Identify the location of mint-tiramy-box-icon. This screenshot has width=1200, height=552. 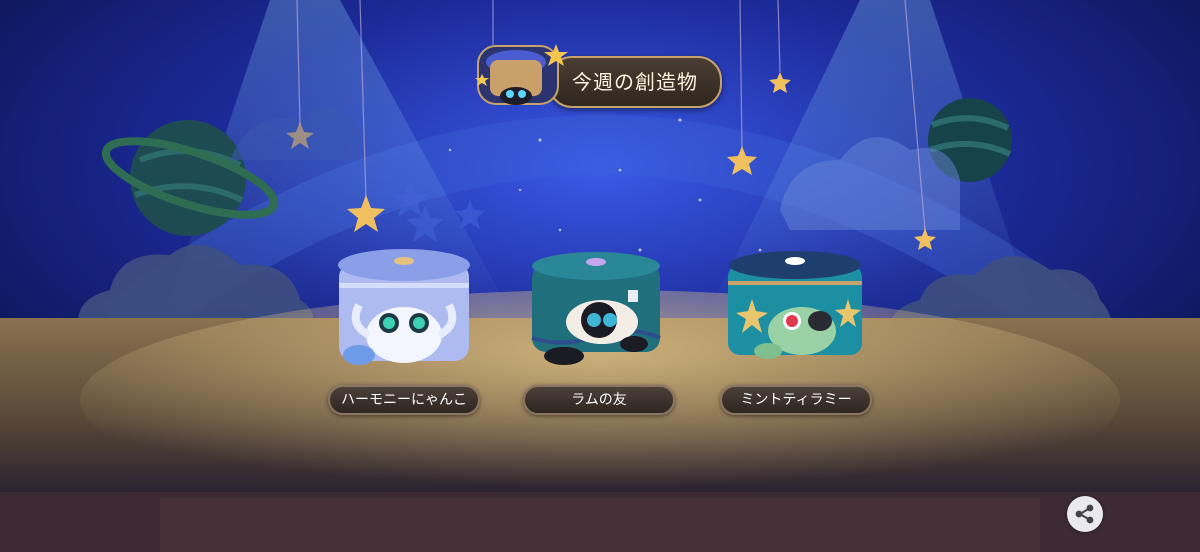
(795, 305).